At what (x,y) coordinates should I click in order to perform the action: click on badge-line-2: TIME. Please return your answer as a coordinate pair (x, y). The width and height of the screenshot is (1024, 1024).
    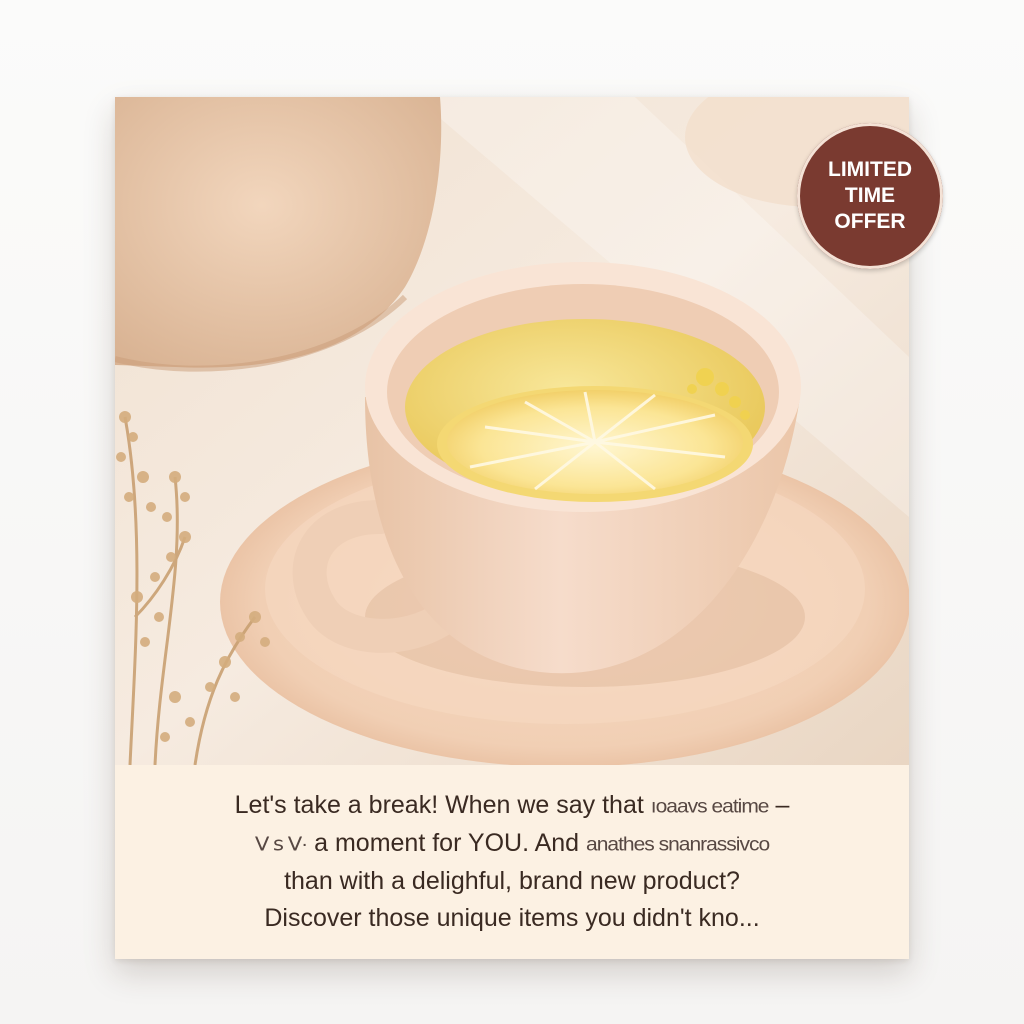
    Looking at the image, I should click on (870, 195).